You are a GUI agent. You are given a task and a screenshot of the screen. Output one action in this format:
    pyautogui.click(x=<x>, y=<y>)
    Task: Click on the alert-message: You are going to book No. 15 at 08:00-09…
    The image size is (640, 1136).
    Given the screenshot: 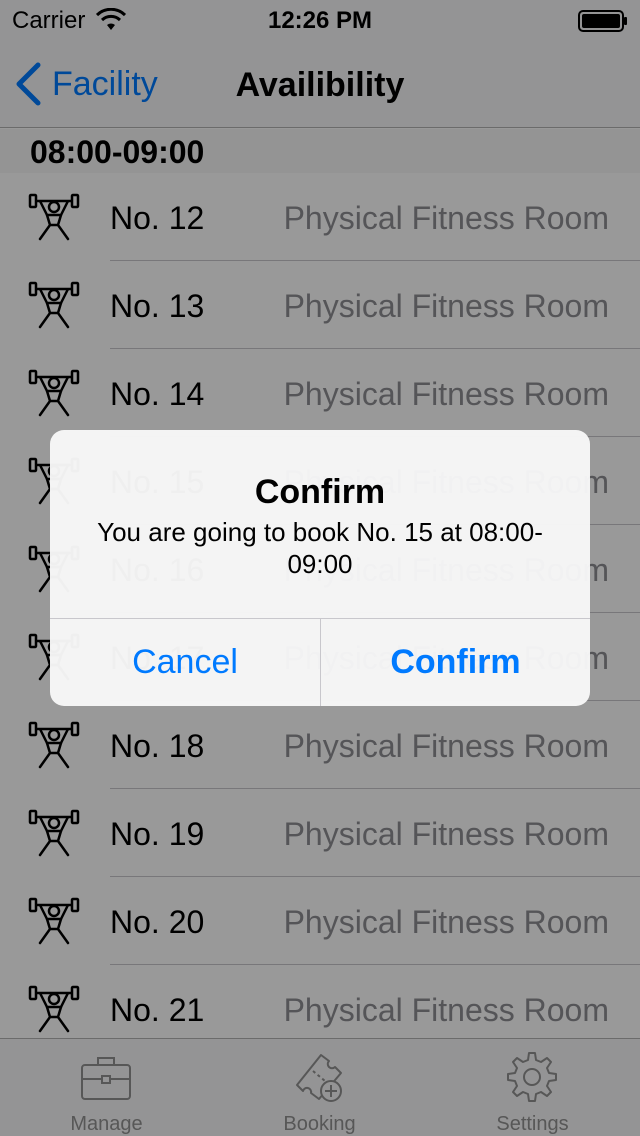 What is the action you would take?
    pyautogui.click(x=320, y=548)
    